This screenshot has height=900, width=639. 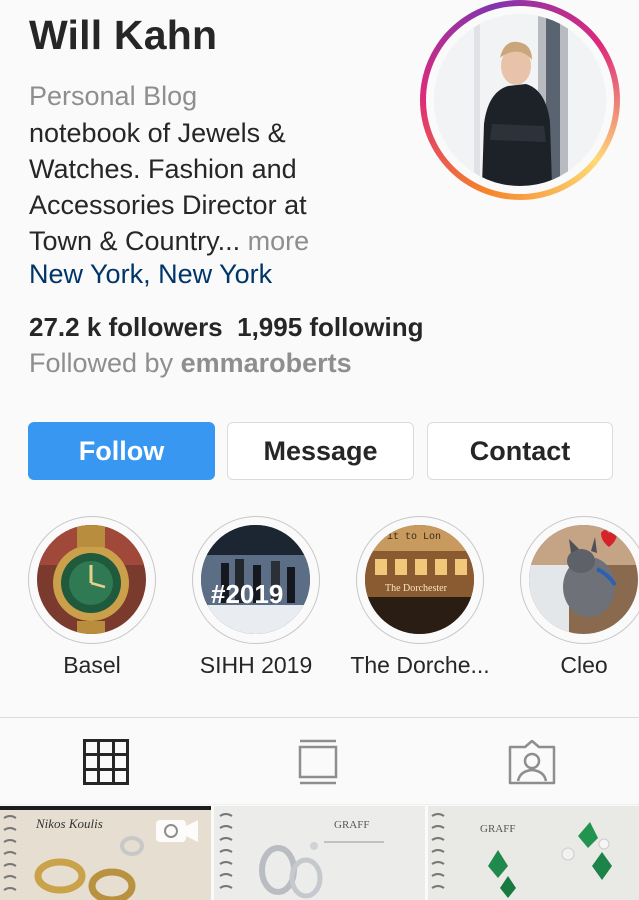 I want to click on highlight-sihh-2019: #2019, so click(x=256, y=580).